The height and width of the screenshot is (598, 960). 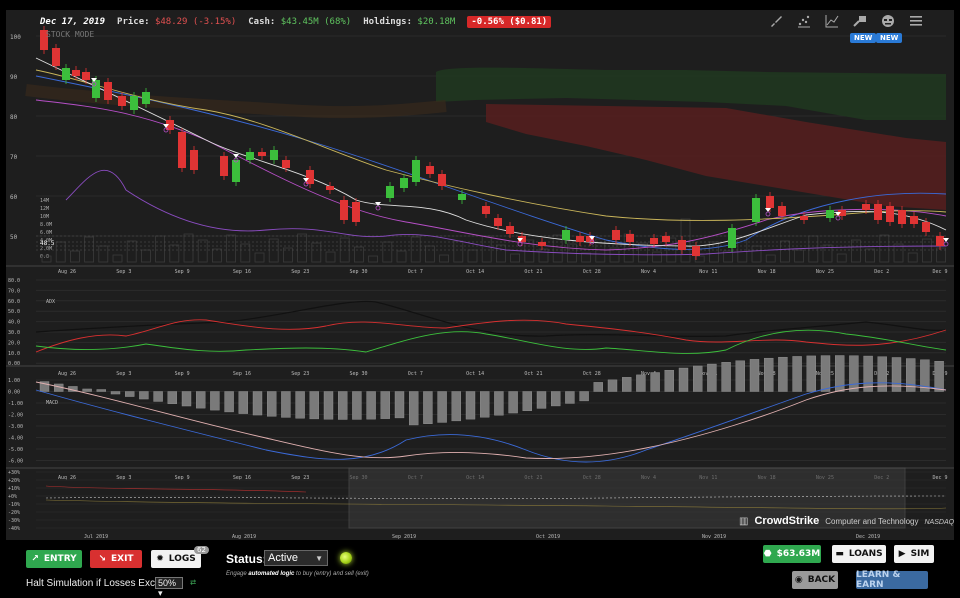 What do you see at coordinates (916, 22) in the screenshot?
I see `menu-icon` at bounding box center [916, 22].